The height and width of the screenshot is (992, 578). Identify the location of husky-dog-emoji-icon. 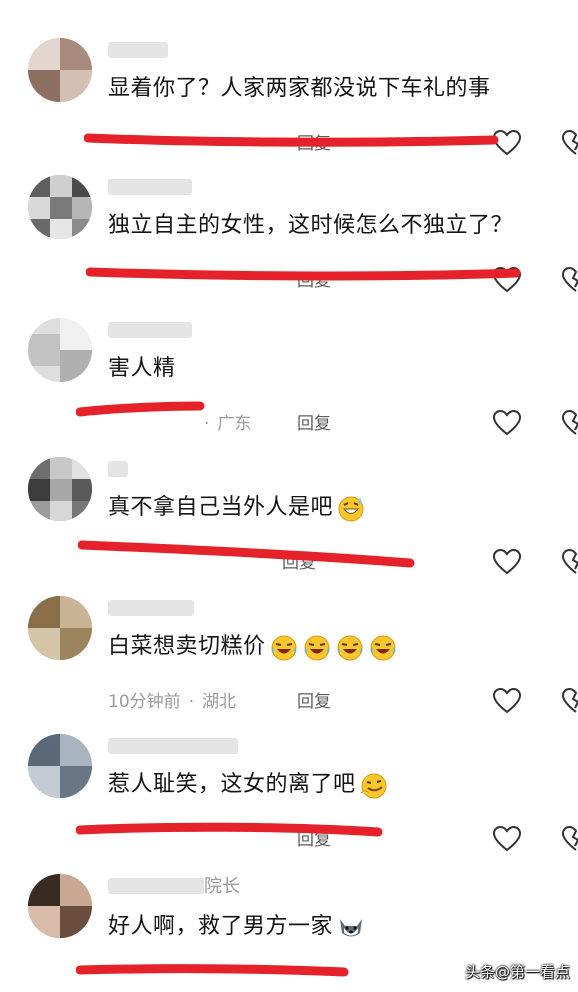
(351, 928).